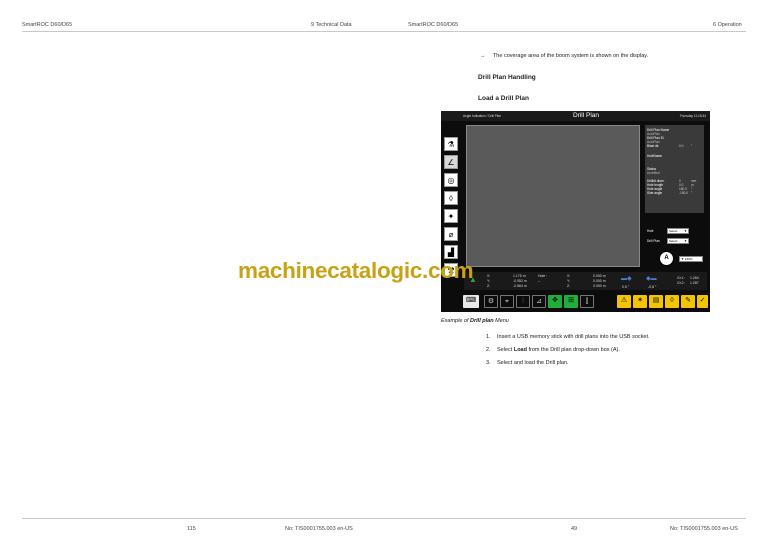 This screenshot has height=543, width=768. I want to click on gear-icon: ✶, so click(640, 300).